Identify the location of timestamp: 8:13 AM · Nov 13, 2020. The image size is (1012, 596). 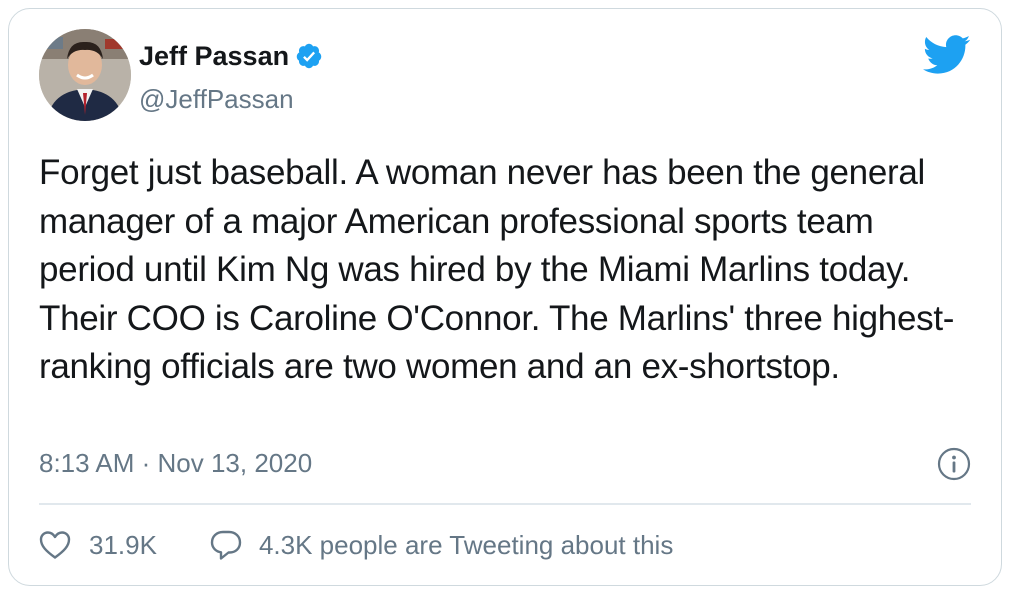
(175, 463).